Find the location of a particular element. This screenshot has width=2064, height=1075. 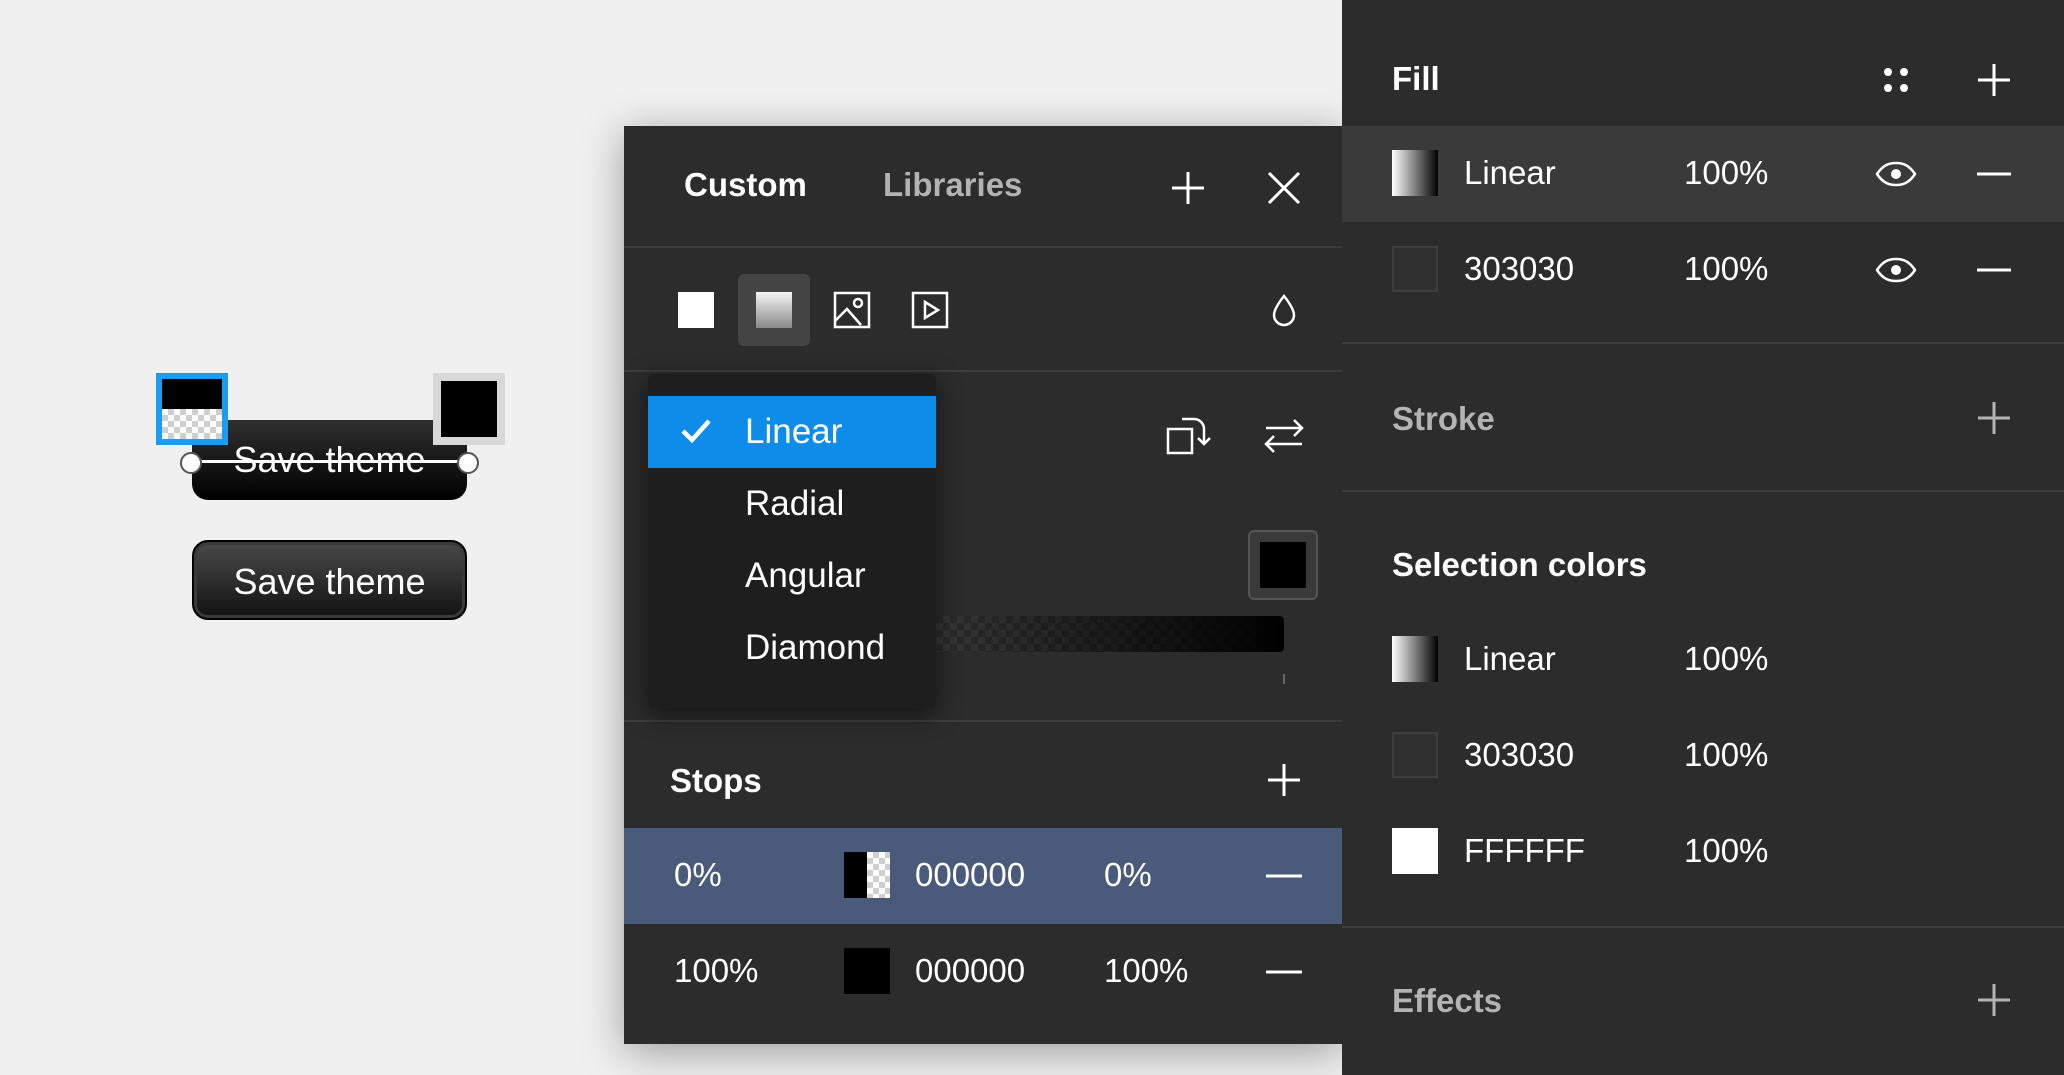

checkmark-icon is located at coordinates (696, 431).